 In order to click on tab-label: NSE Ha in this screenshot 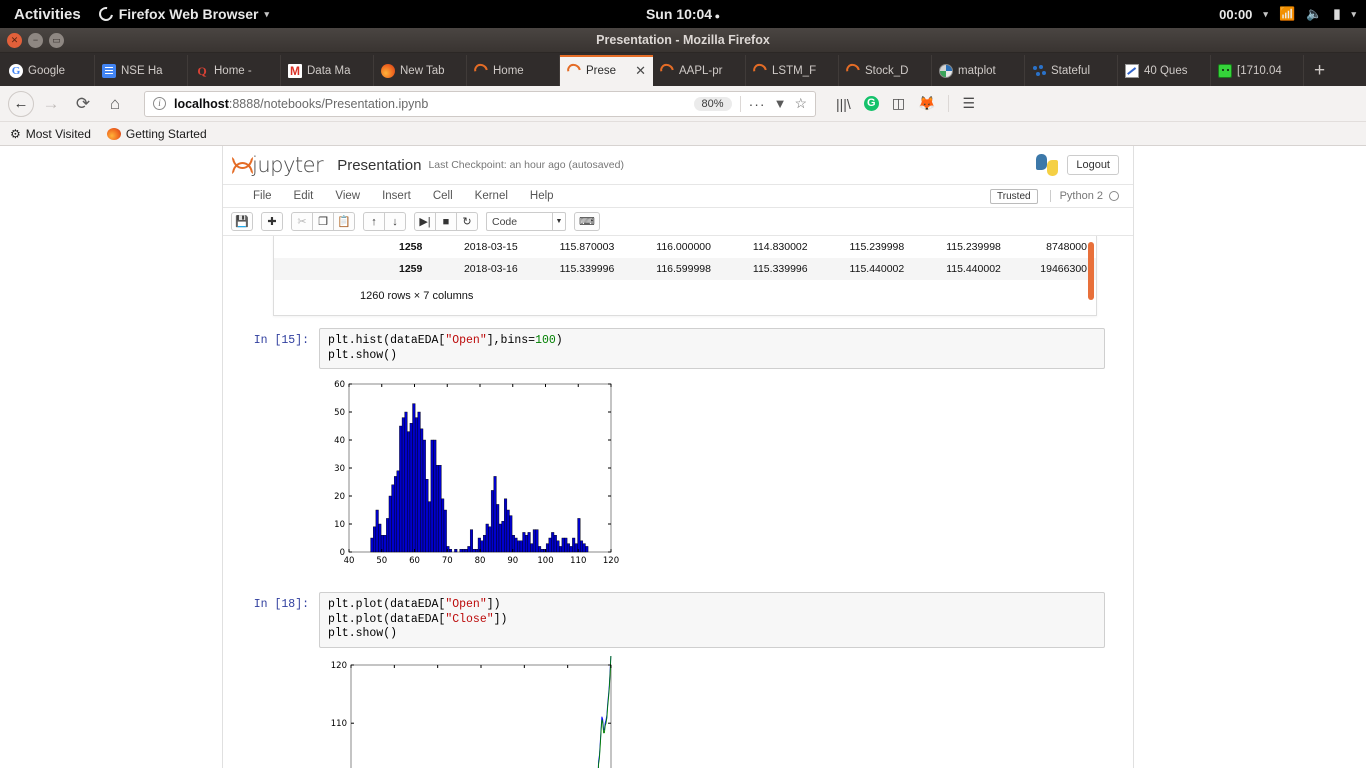, I will do `click(142, 70)`.